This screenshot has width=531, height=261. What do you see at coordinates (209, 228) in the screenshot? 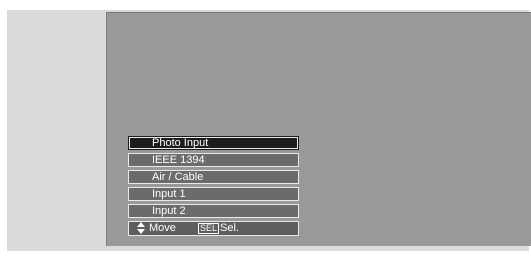
I see `sel-key-icon: SEL` at bounding box center [209, 228].